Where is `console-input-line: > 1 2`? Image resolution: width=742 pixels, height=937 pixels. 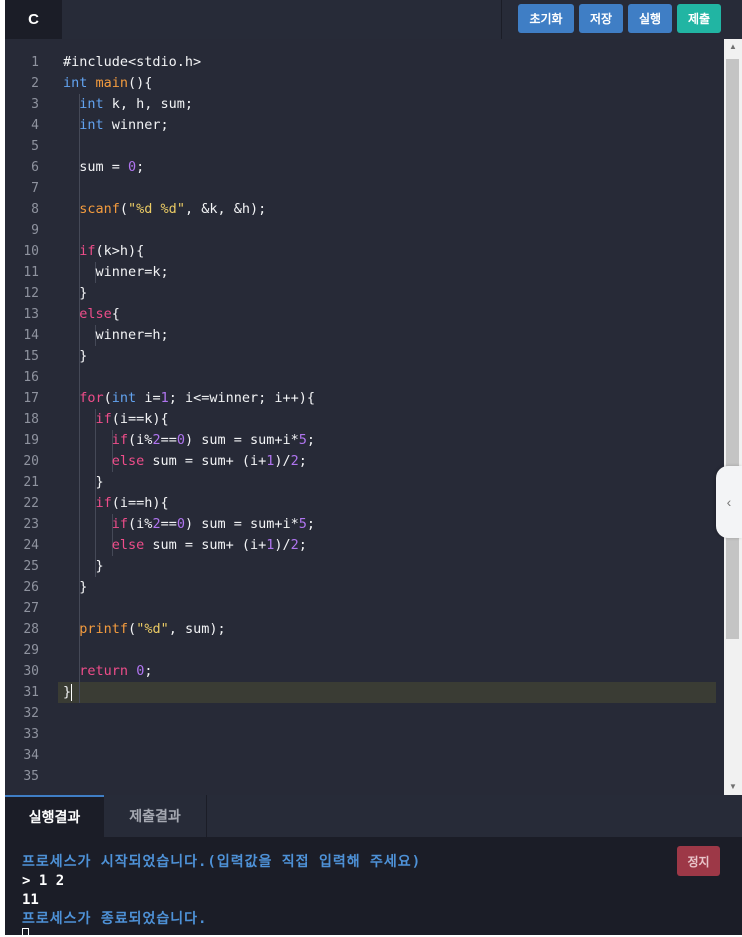
console-input-line: > 1 2 is located at coordinates (43, 881).